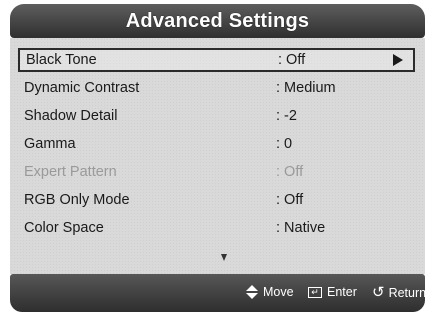 The width and height of the screenshot is (437, 318). Describe the element at coordinates (398, 60) in the screenshot. I see `right-arrow-icon` at that location.